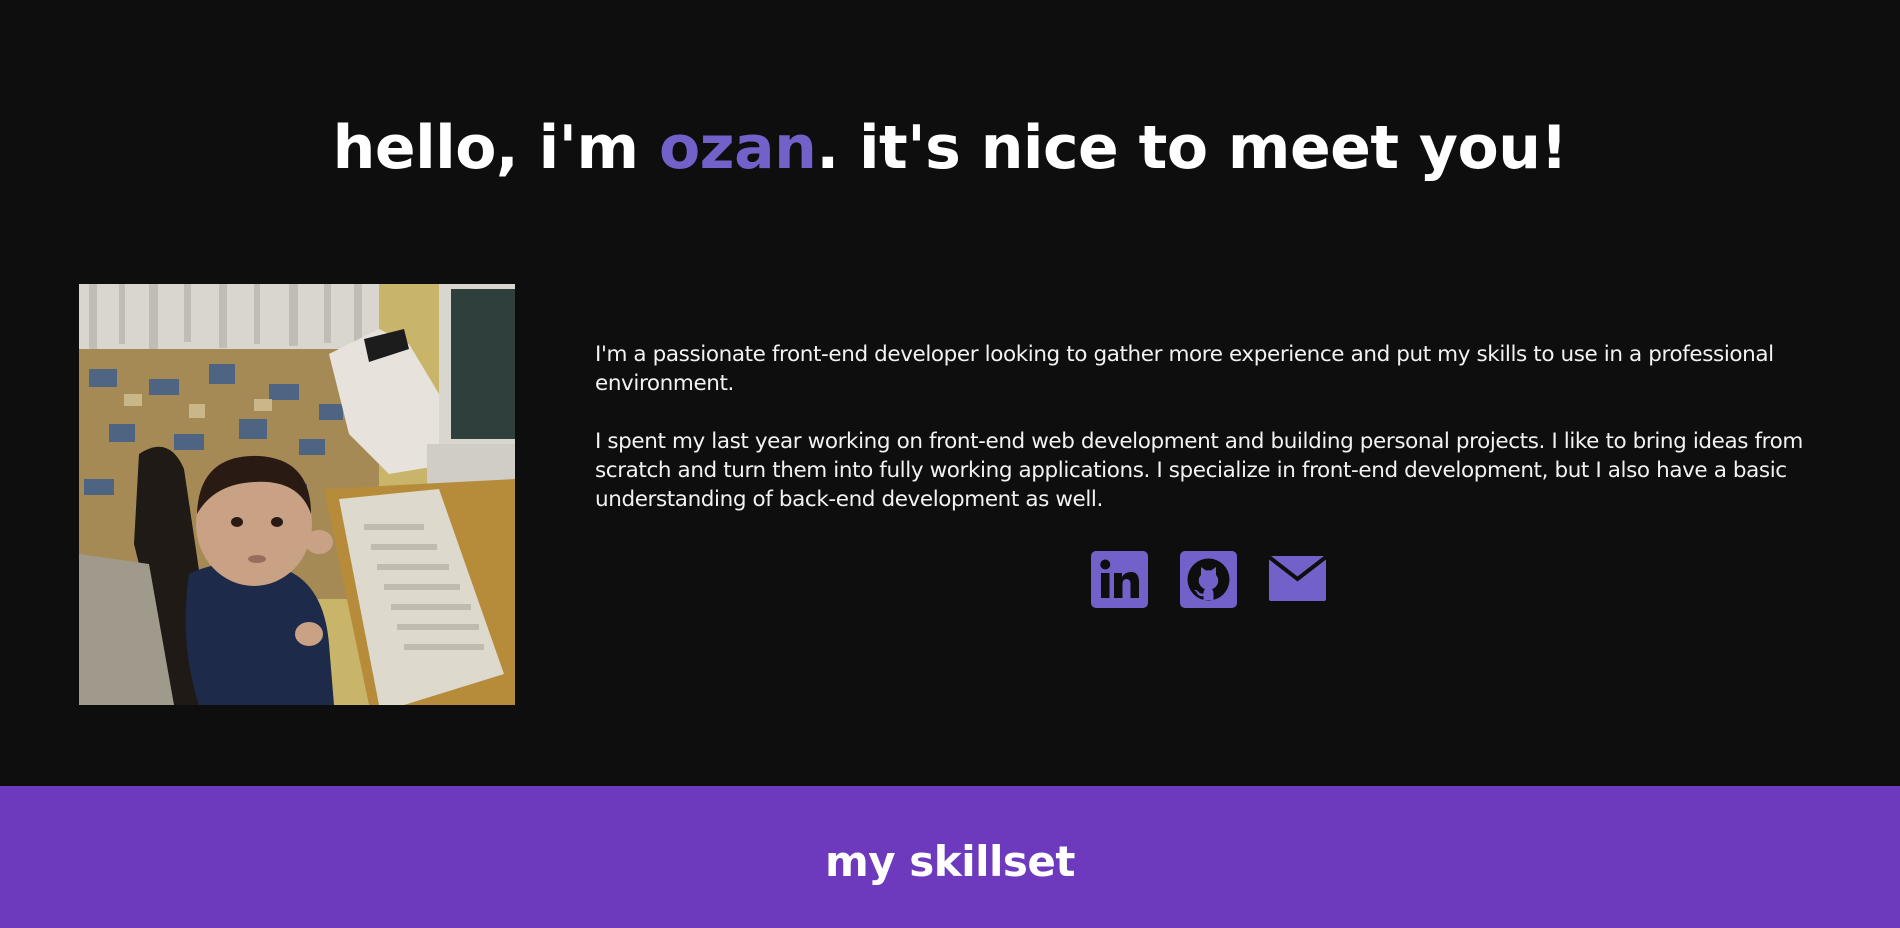 The image size is (1900, 928). I want to click on mail-icon, so click(1297, 578).